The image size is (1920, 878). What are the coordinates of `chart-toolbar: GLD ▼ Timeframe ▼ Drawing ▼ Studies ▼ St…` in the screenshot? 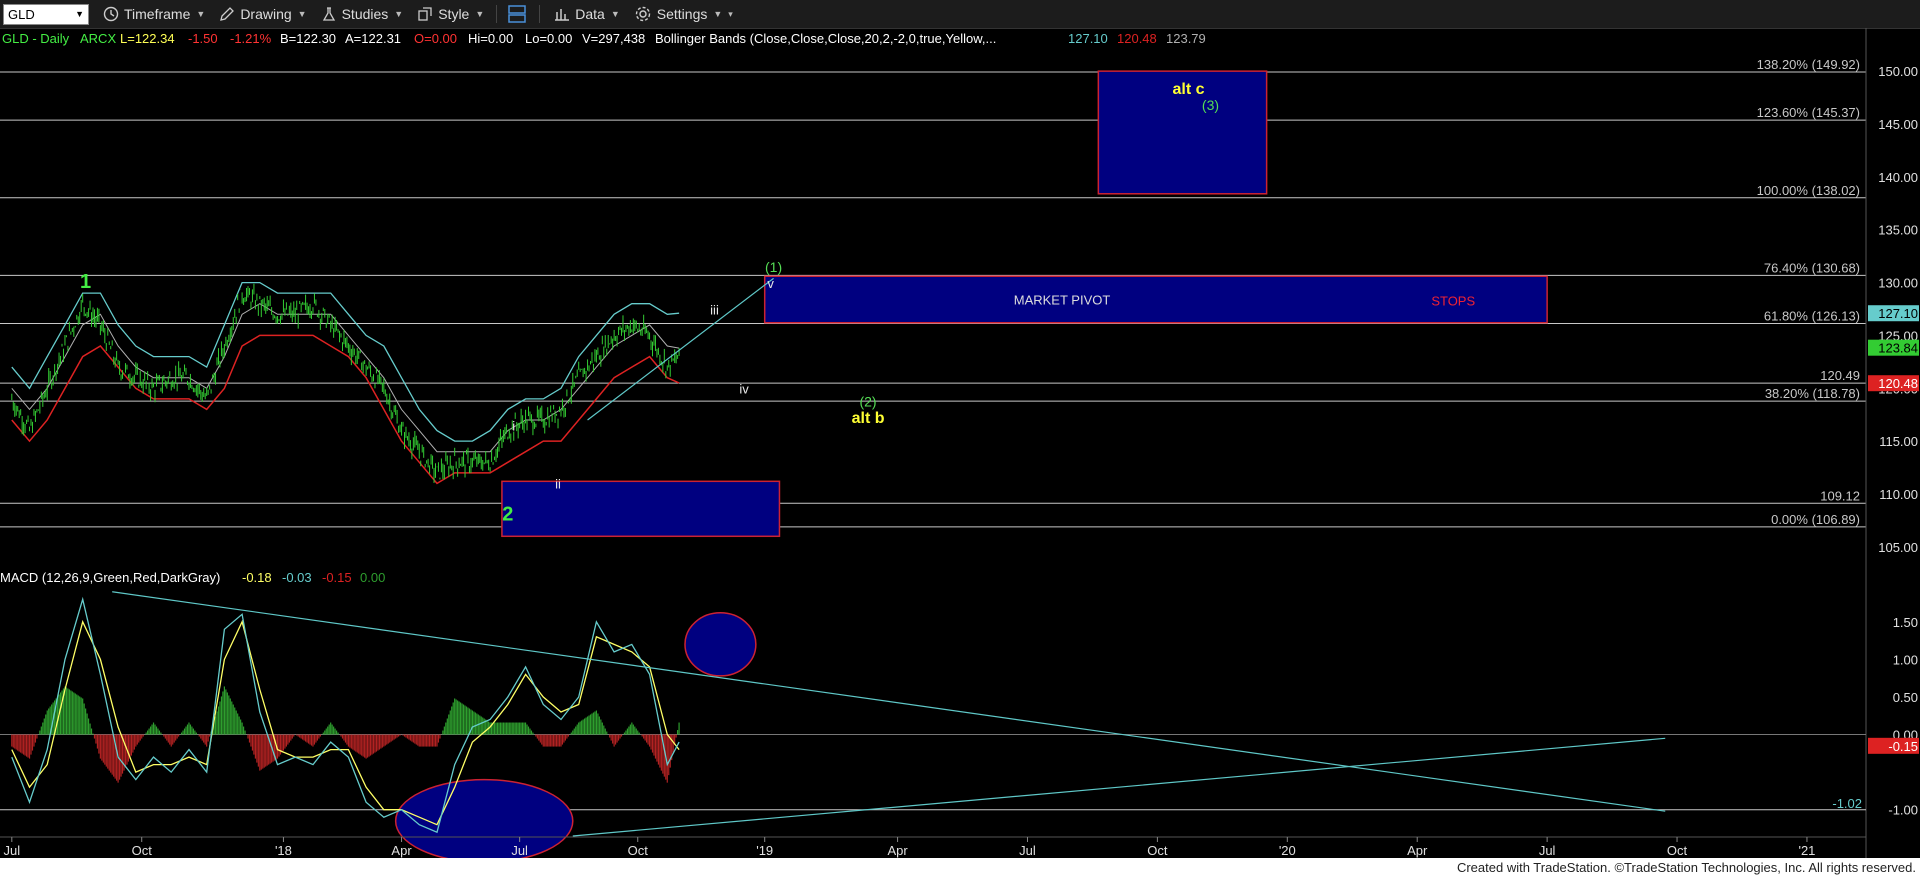 It's located at (960, 14).